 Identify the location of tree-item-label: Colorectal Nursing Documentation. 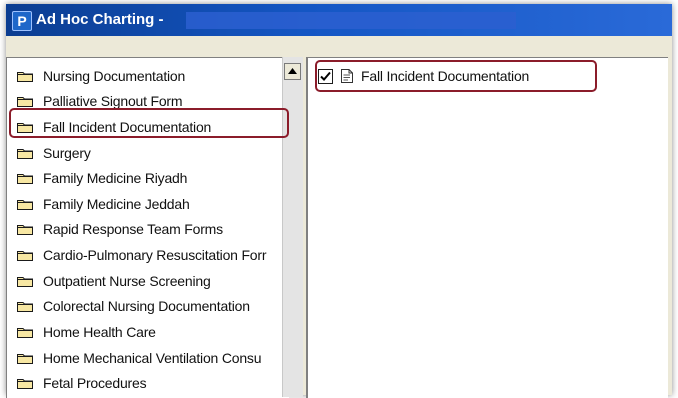
(146, 306).